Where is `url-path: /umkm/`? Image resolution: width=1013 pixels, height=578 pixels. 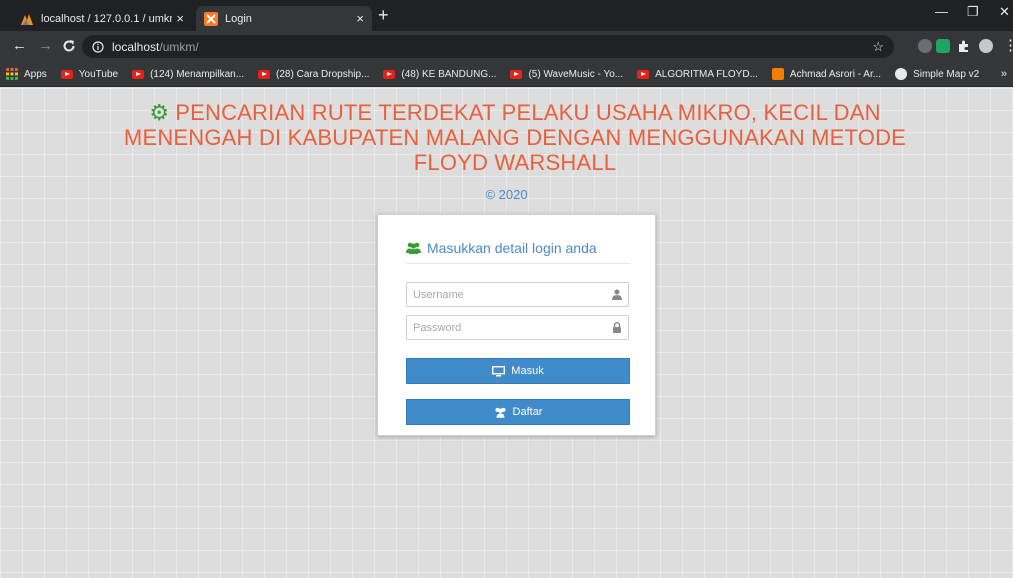 url-path: /umkm/ is located at coordinates (179, 46).